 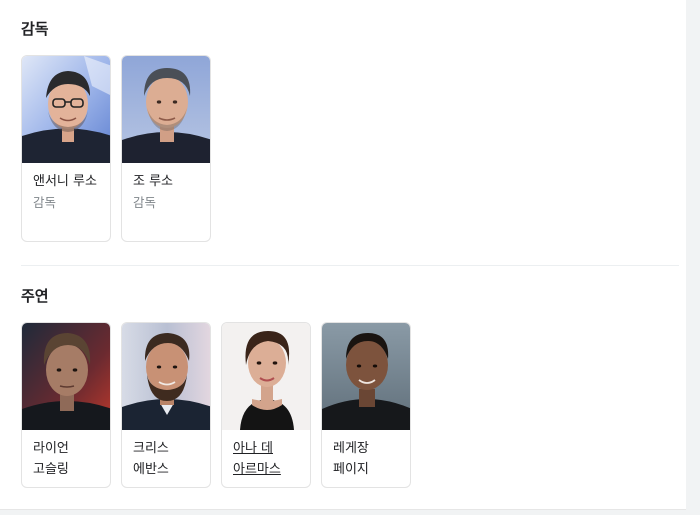 I want to click on section-divider, so click(x=350, y=265).